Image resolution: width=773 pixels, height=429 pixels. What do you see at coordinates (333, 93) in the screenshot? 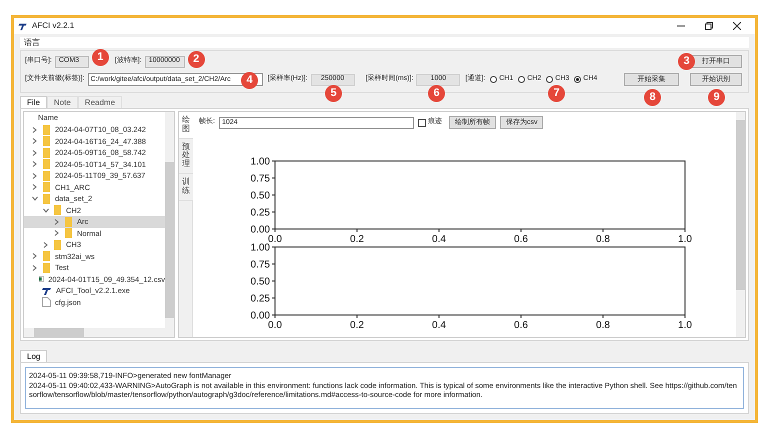
I see `number-badge: 5` at bounding box center [333, 93].